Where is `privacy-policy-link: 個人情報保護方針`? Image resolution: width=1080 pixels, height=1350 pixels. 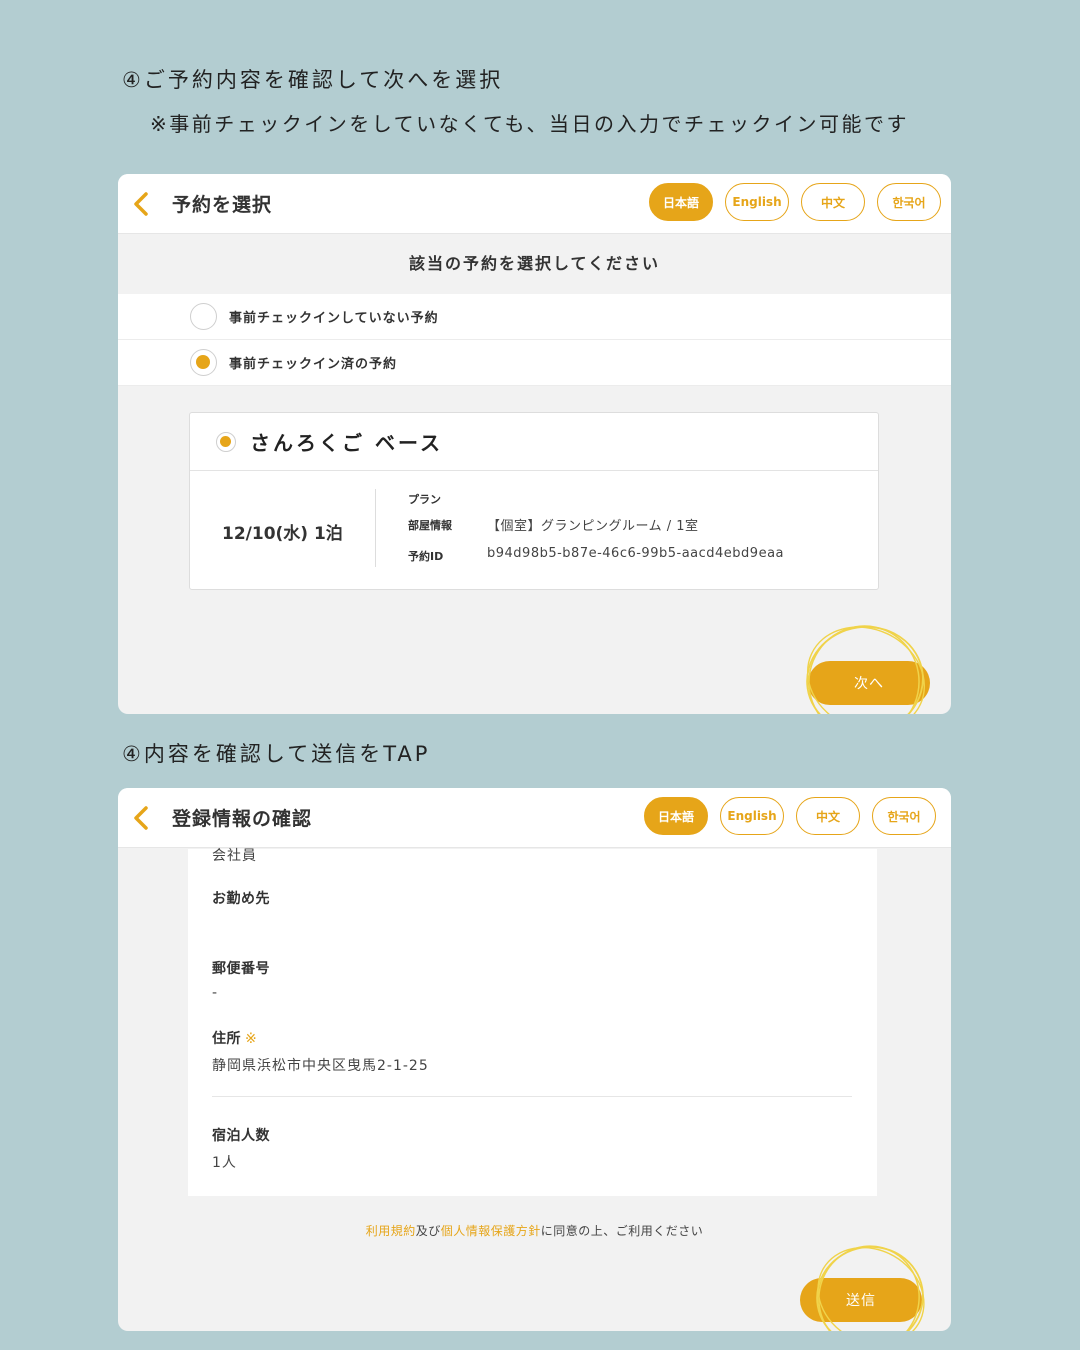 privacy-policy-link: 個人情報保護方針 is located at coordinates (491, 1231).